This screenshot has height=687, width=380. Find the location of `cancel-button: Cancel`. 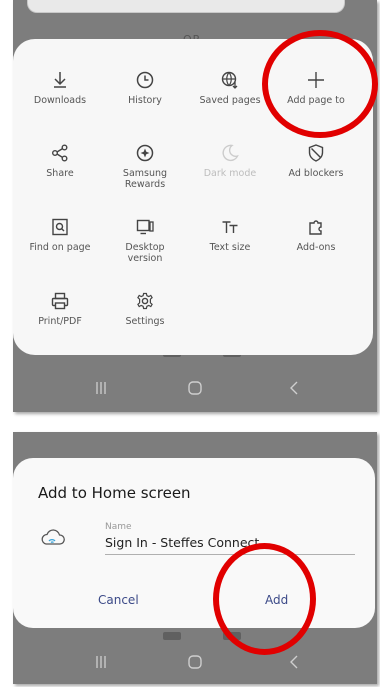

cancel-button: Cancel is located at coordinates (118, 600).